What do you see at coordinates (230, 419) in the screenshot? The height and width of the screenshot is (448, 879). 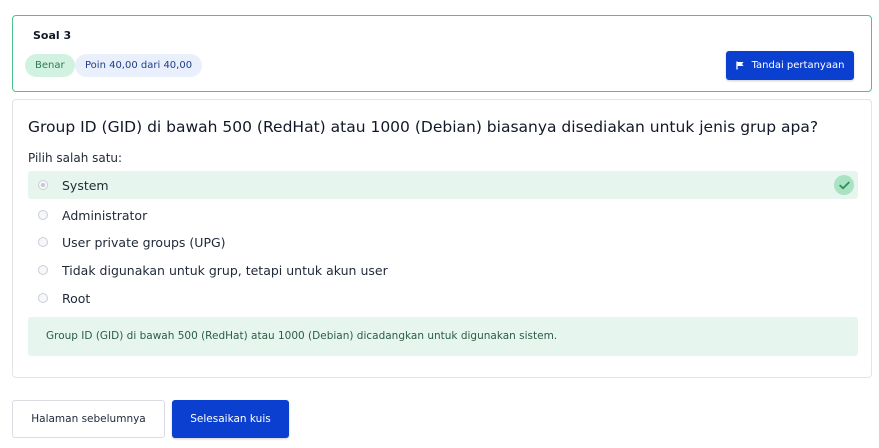 I see `finish-quiz-button: Selesaikan kuis` at bounding box center [230, 419].